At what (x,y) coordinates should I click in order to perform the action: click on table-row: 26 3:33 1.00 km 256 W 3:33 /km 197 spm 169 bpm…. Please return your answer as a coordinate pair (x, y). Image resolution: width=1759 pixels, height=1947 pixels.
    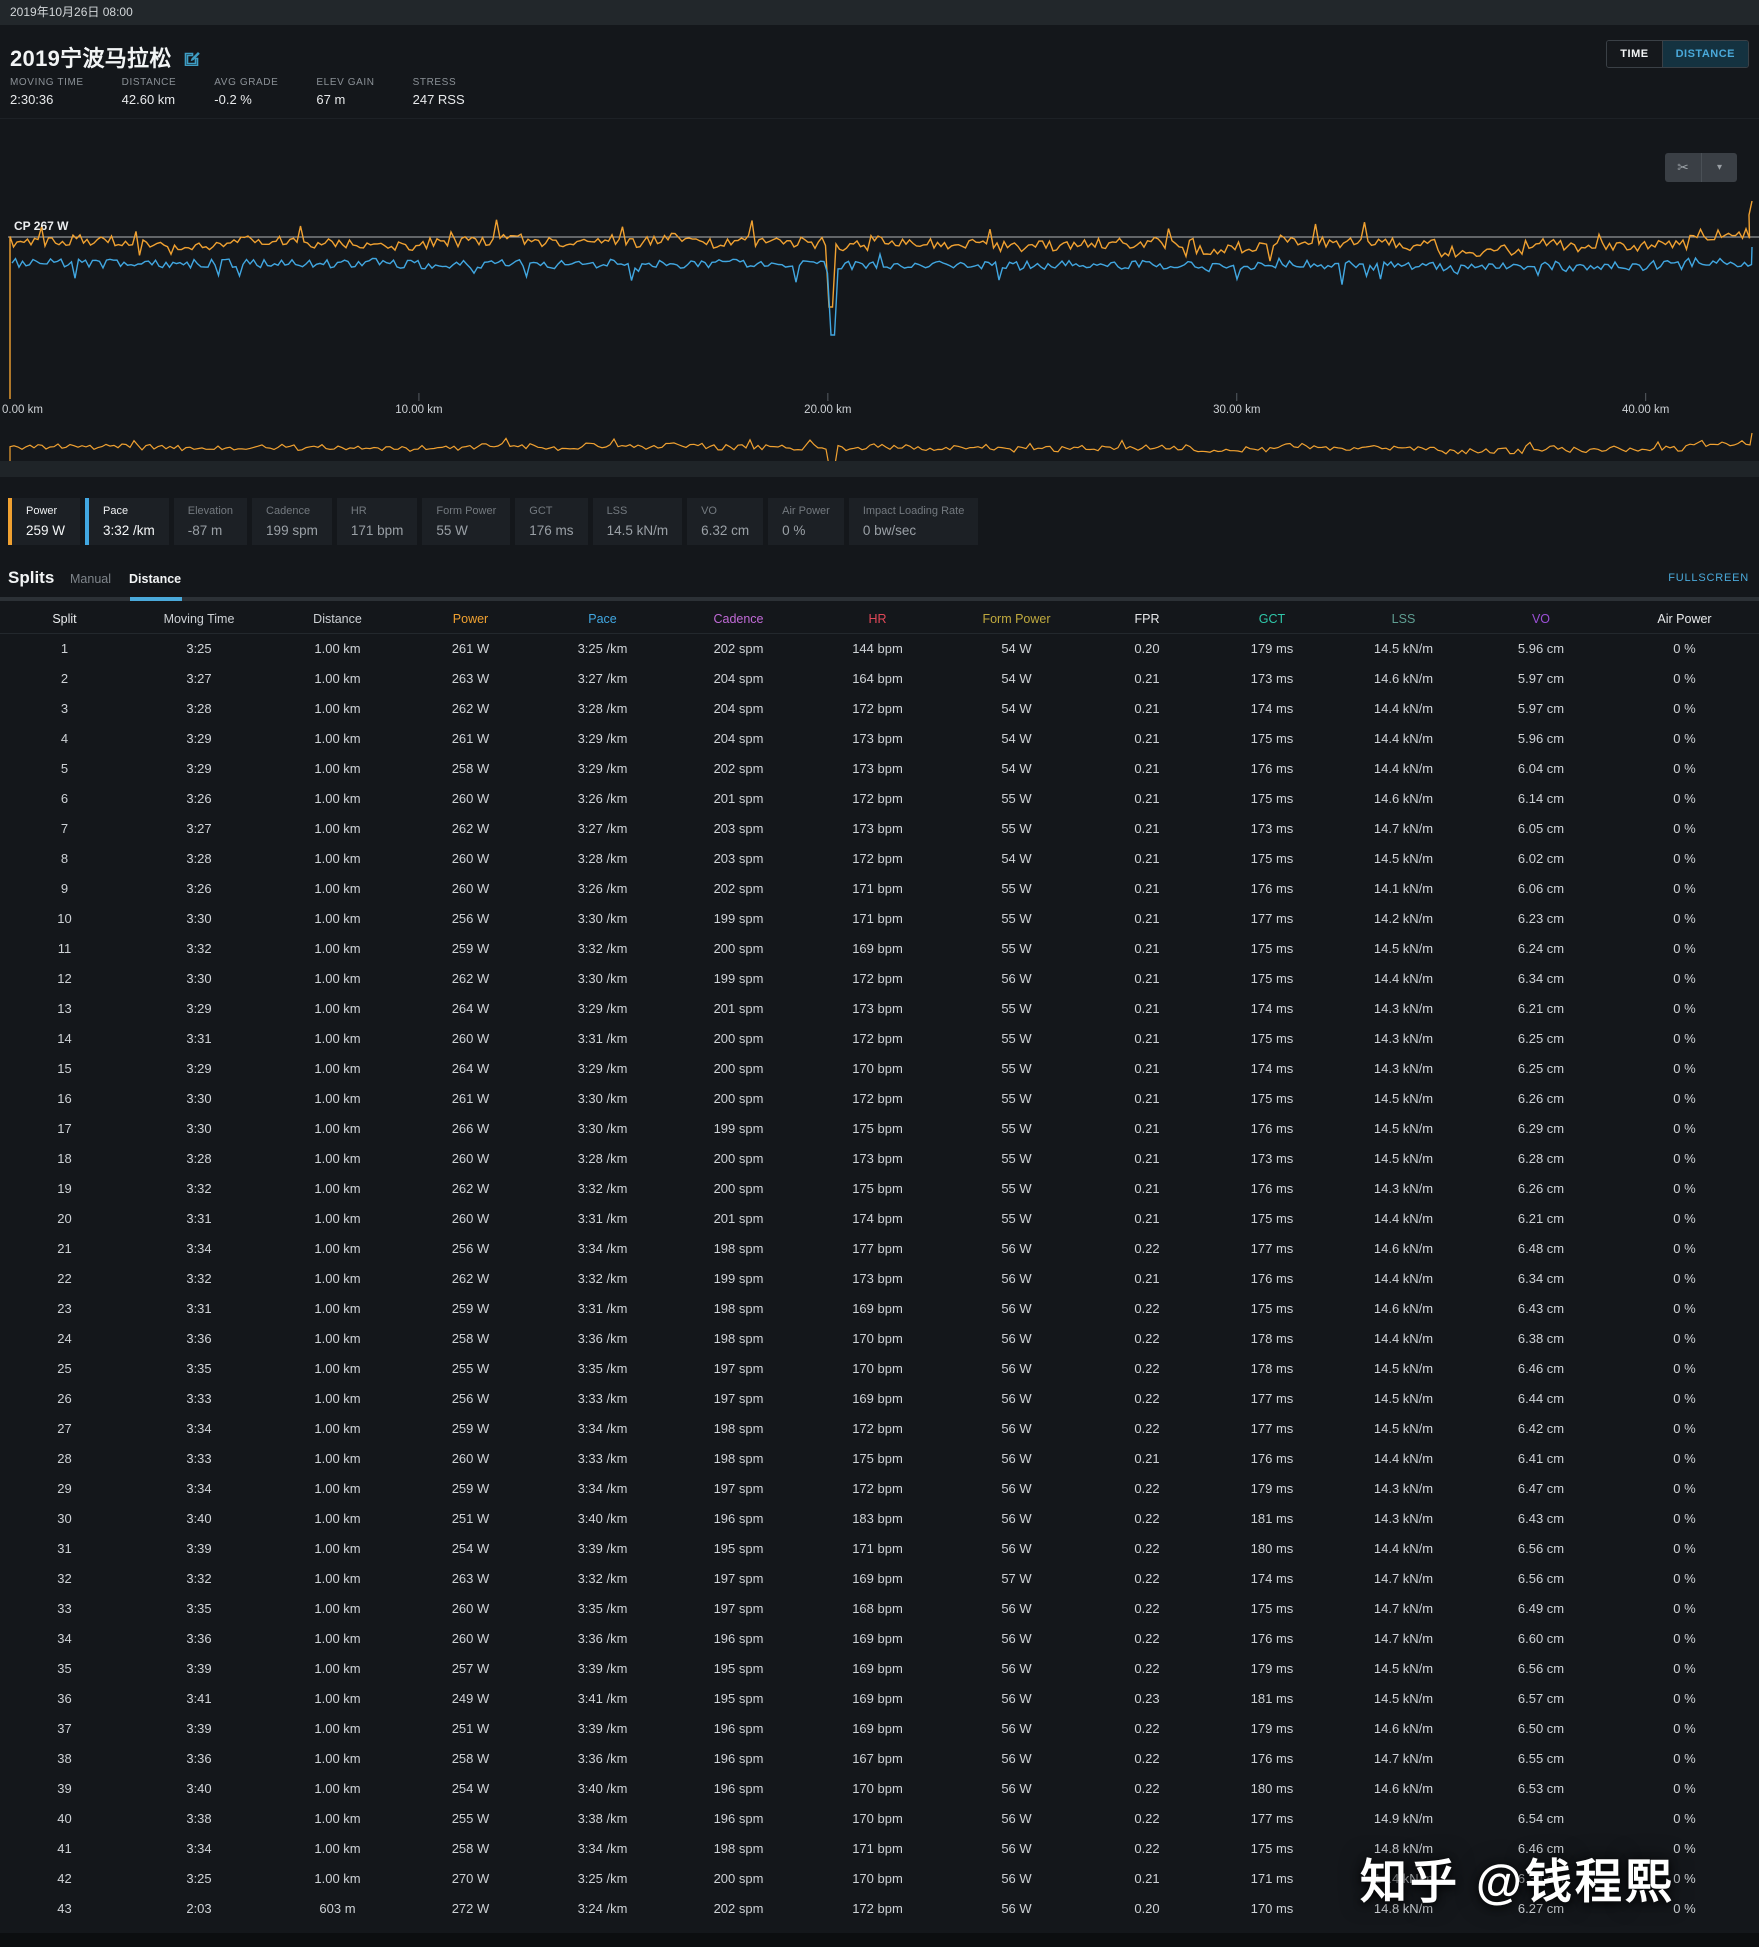
    Looking at the image, I should click on (879, 1399).